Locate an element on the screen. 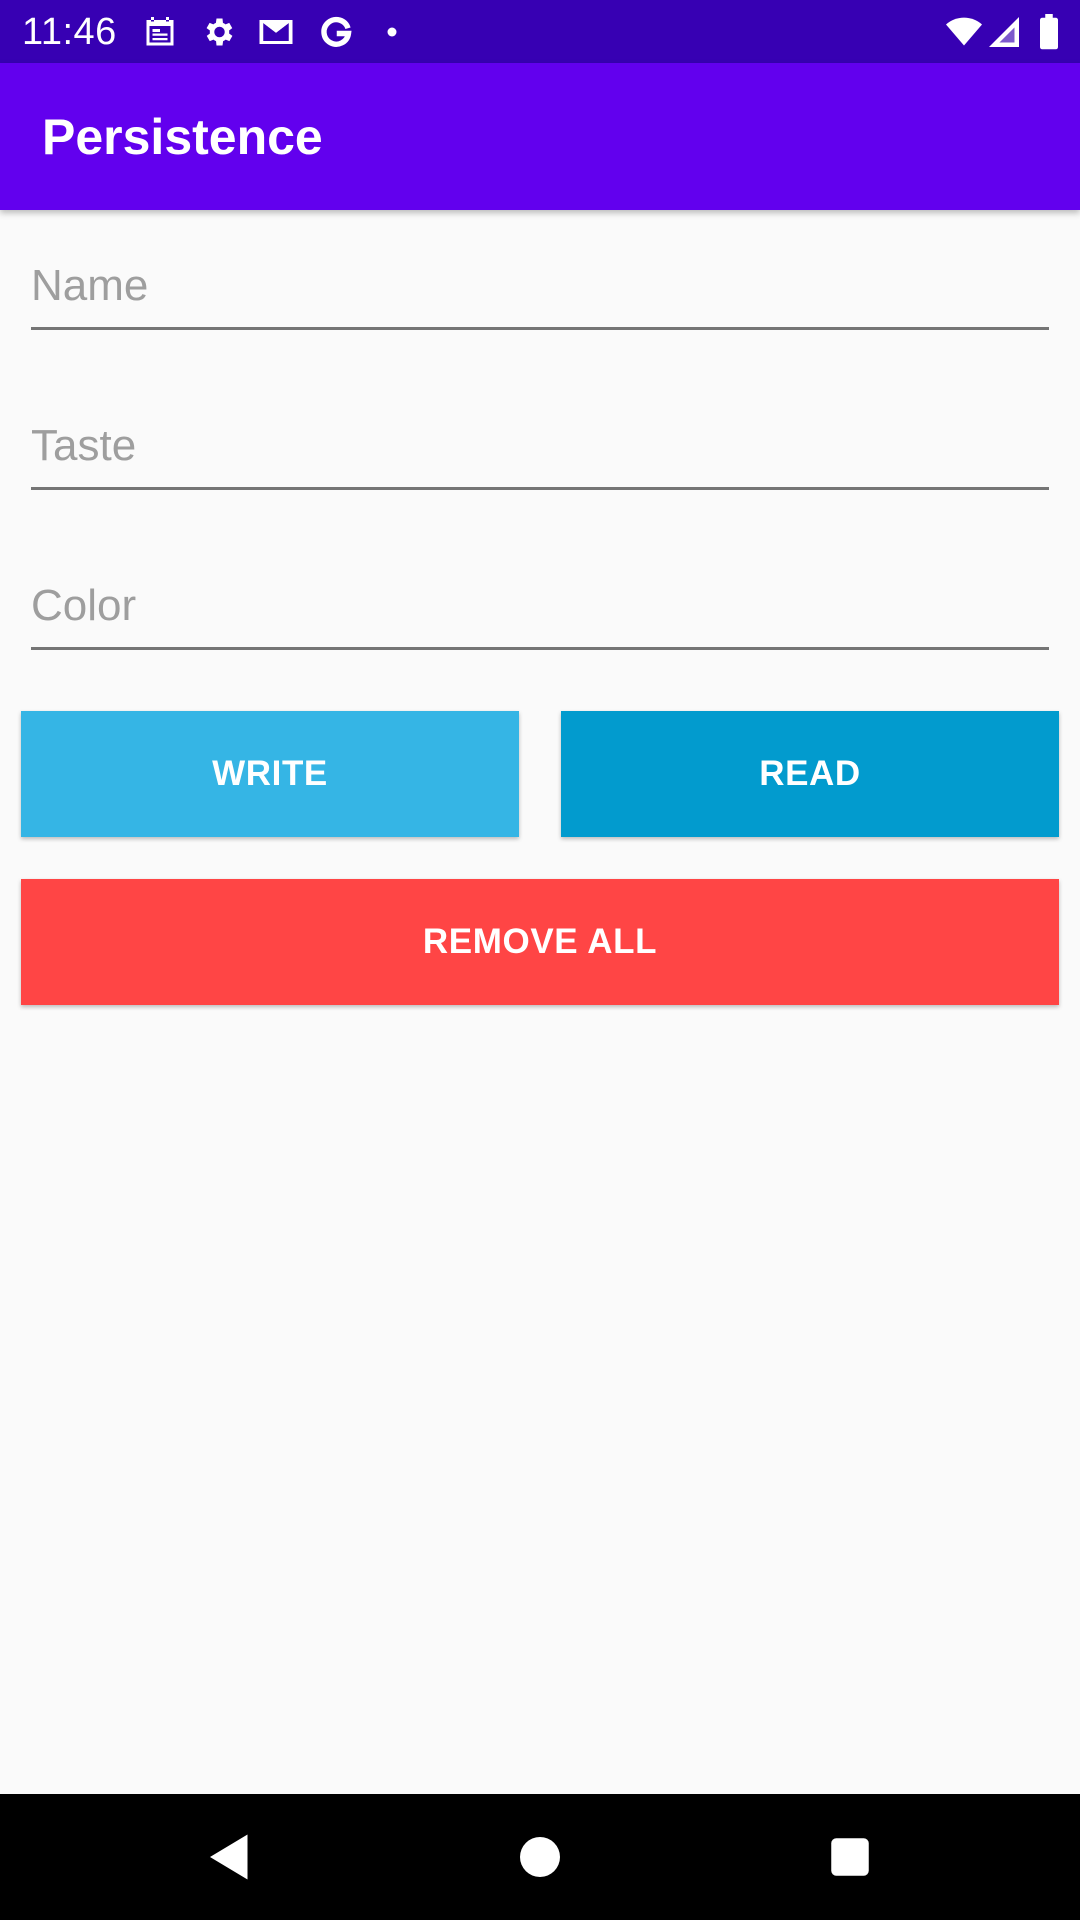  wifi-icon is located at coordinates (964, 32).